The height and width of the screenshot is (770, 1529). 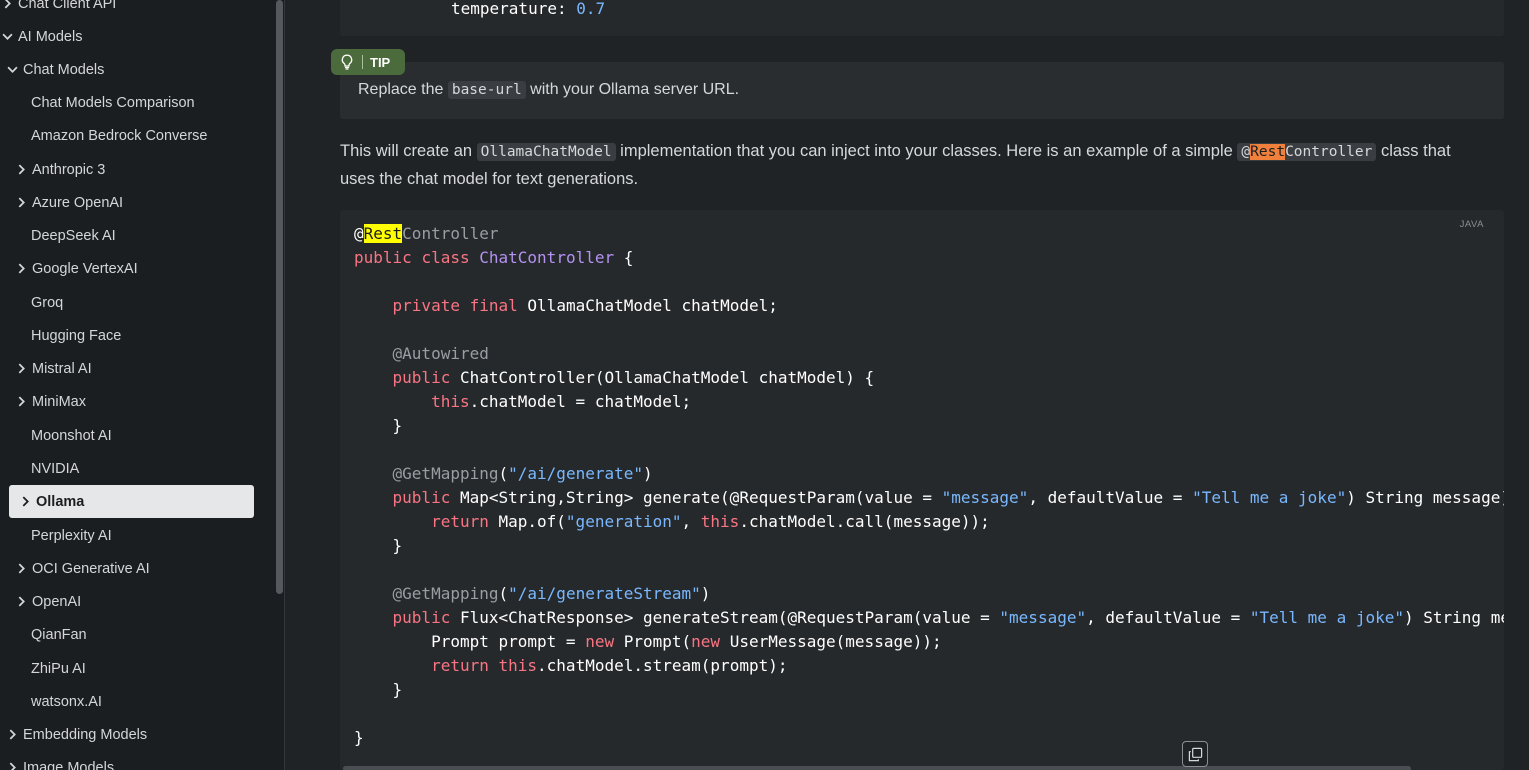 What do you see at coordinates (877, 768) in the screenshot?
I see `code-horizontal-scrollbar` at bounding box center [877, 768].